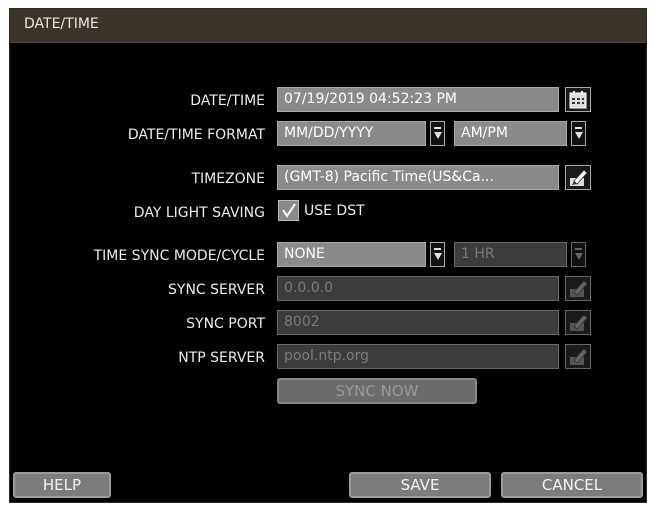  What do you see at coordinates (437, 254) in the screenshot?
I see `sync-mode-dropdown` at bounding box center [437, 254].